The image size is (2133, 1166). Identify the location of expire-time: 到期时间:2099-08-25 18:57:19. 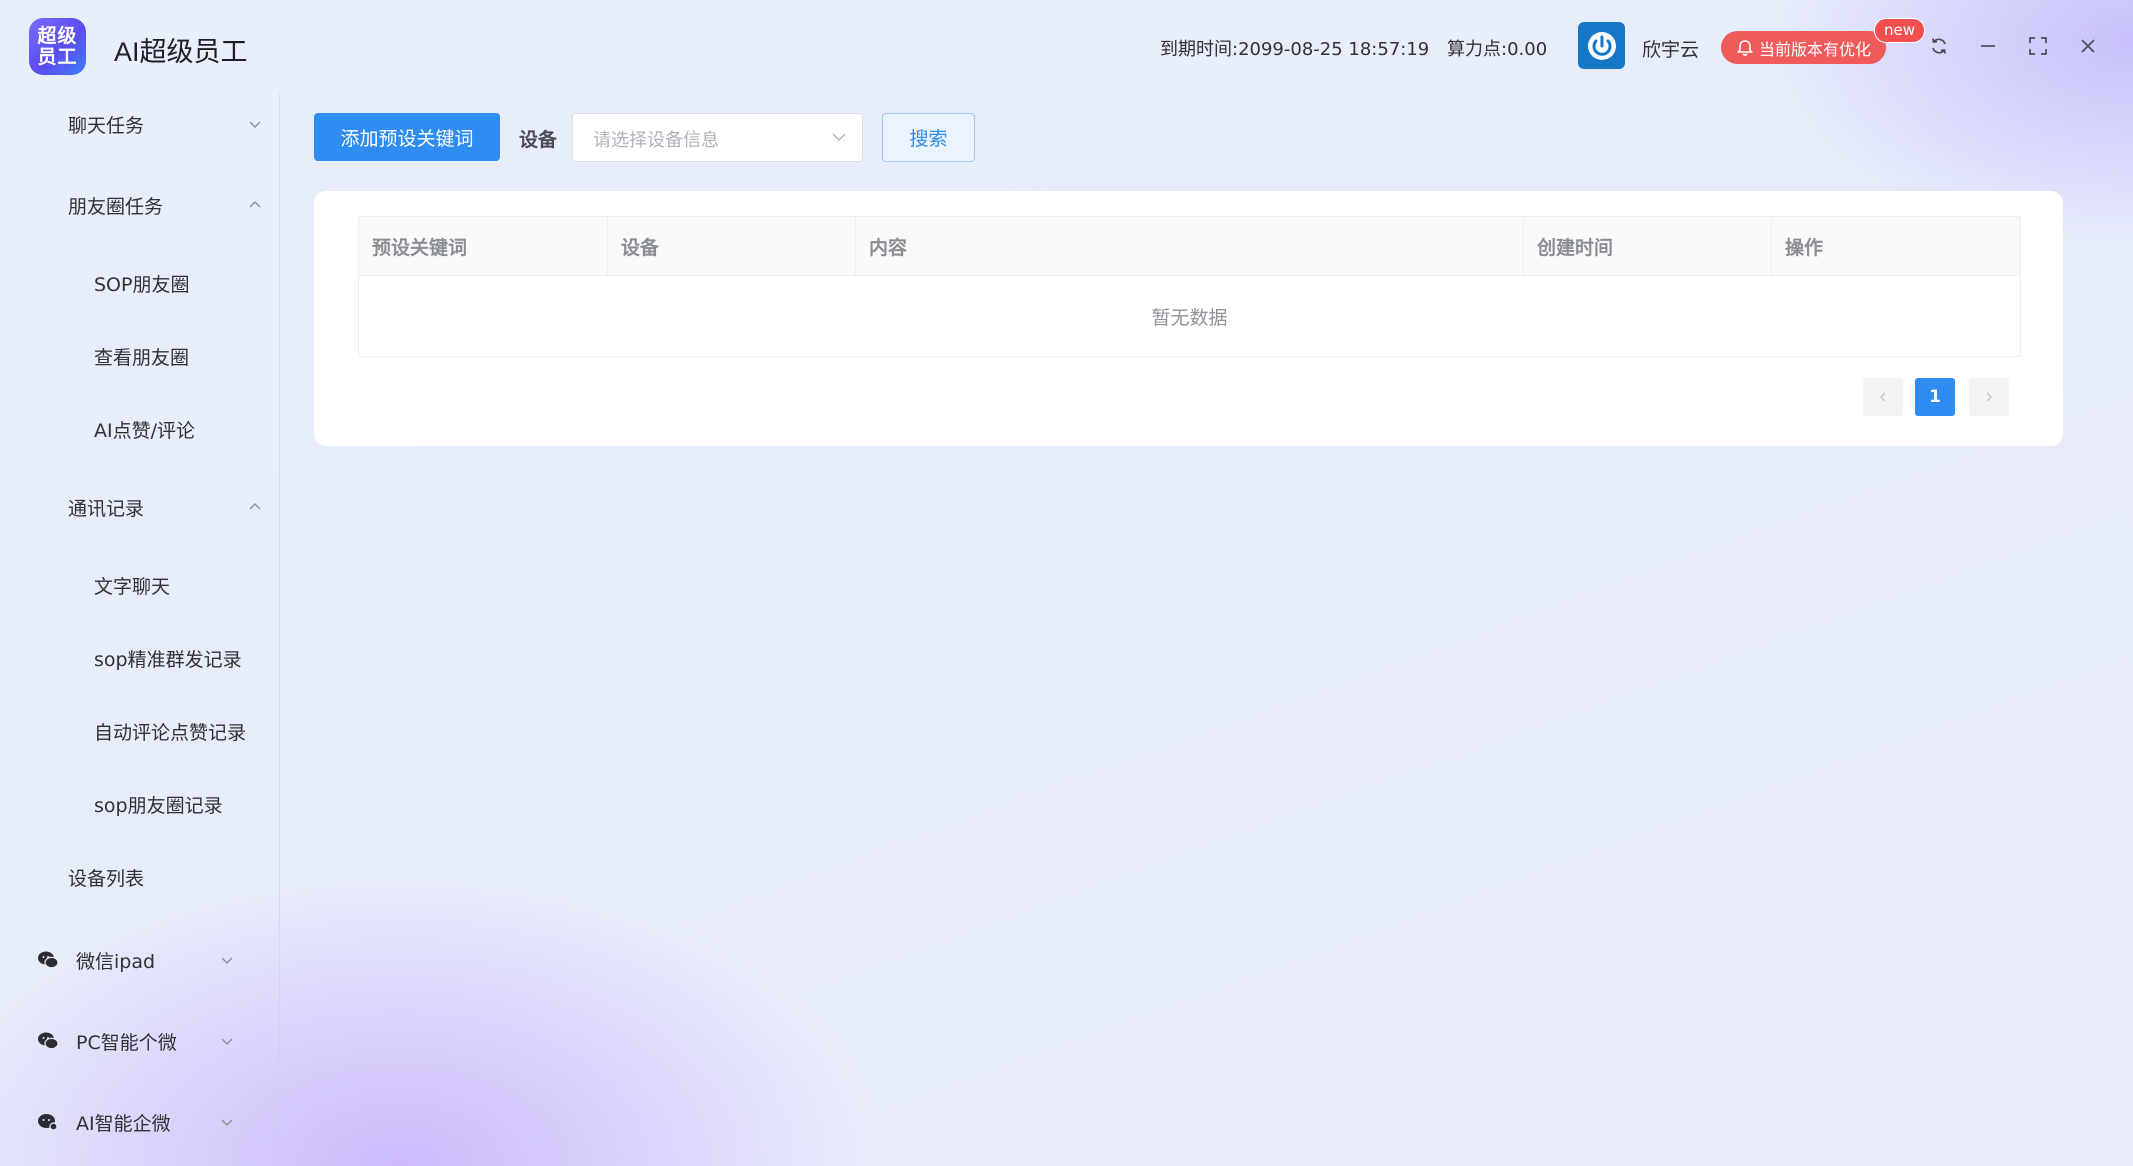
(1295, 49).